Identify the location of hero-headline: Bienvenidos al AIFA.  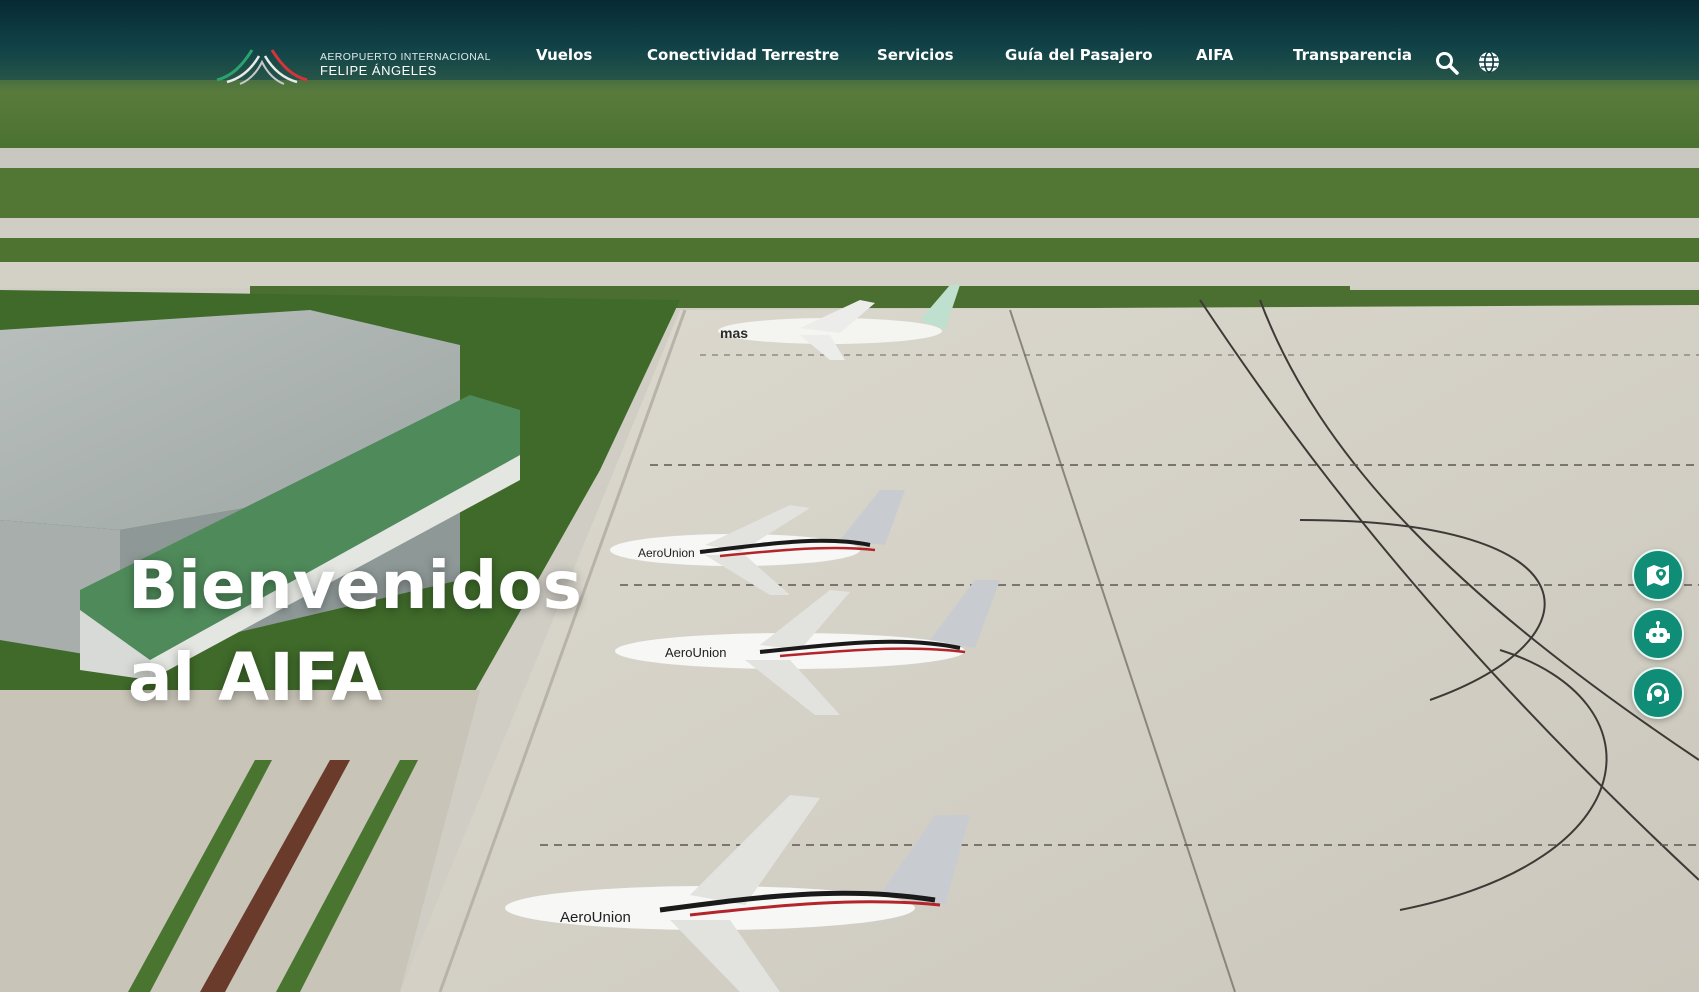
(355, 632).